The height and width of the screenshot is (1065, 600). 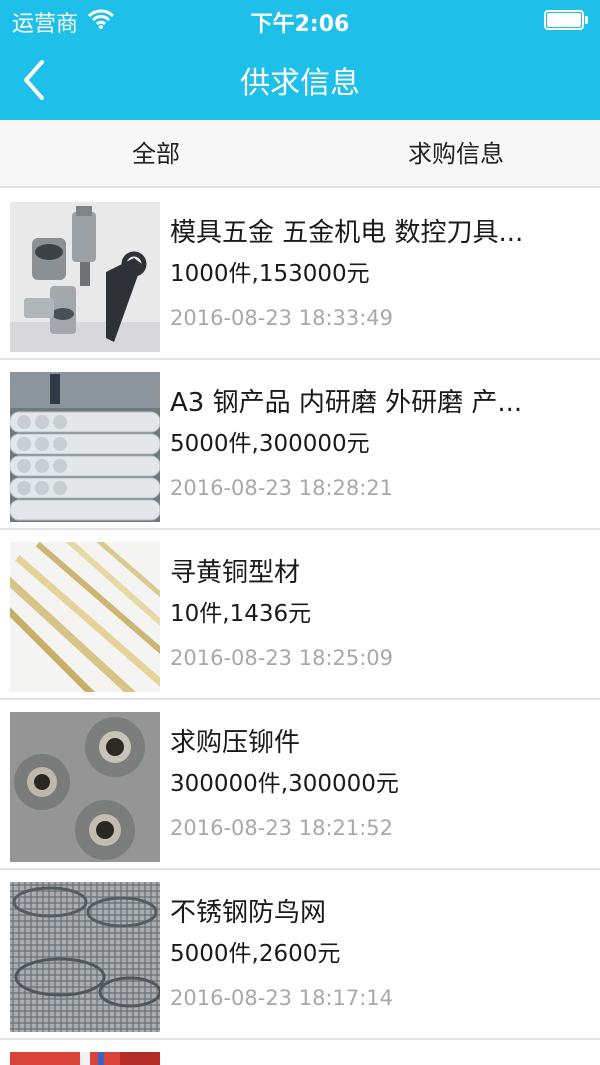 I want to click on item-timestamp: 2016-08-23 18:17:14, so click(x=282, y=998).